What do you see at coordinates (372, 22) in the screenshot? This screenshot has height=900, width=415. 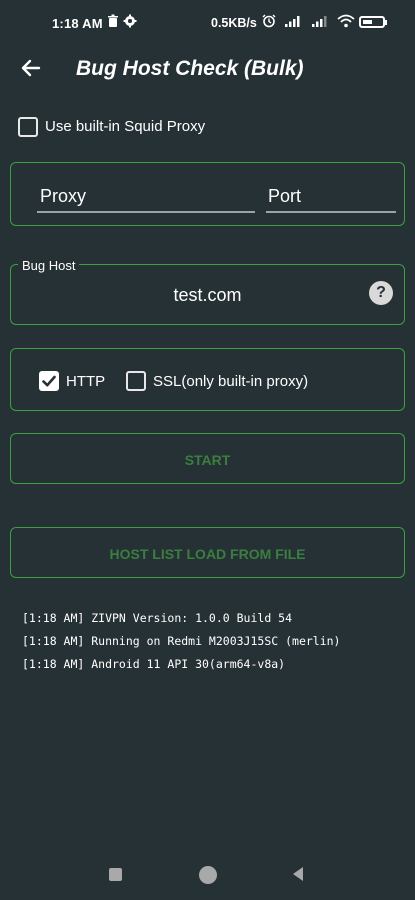 I see `battery-icon` at bounding box center [372, 22].